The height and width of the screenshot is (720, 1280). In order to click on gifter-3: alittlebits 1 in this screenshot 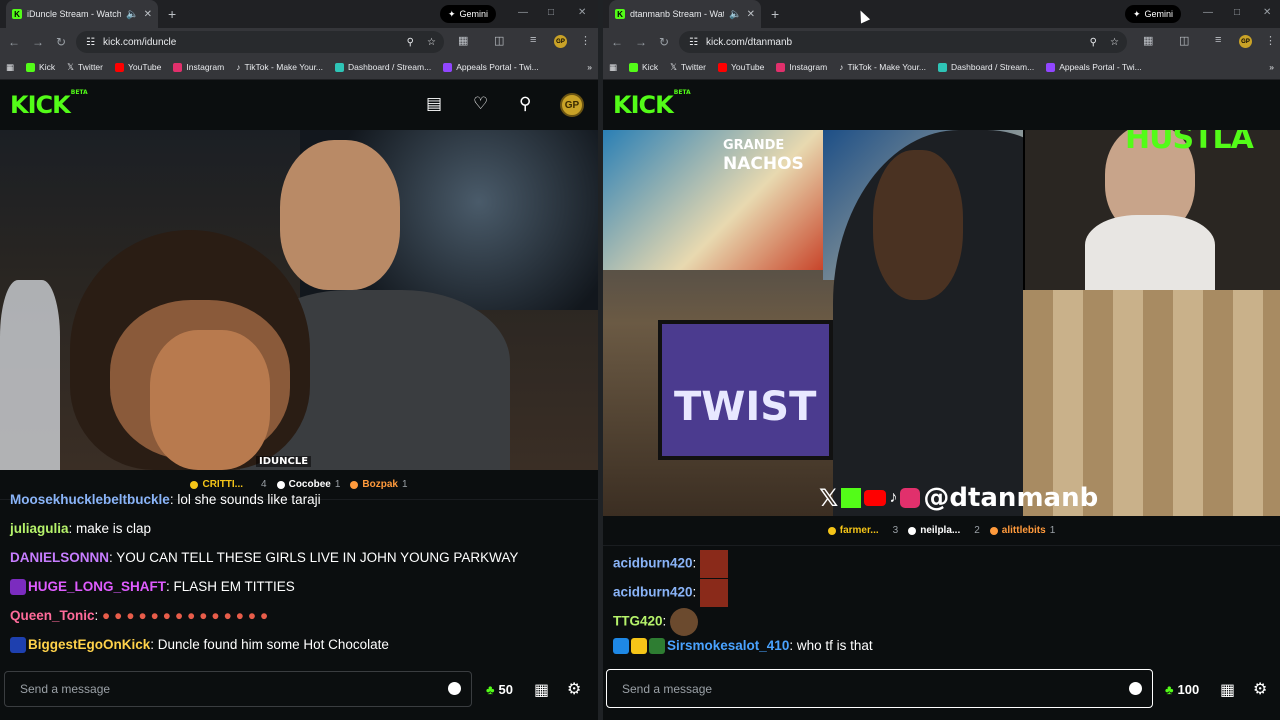, I will do `click(1022, 530)`.